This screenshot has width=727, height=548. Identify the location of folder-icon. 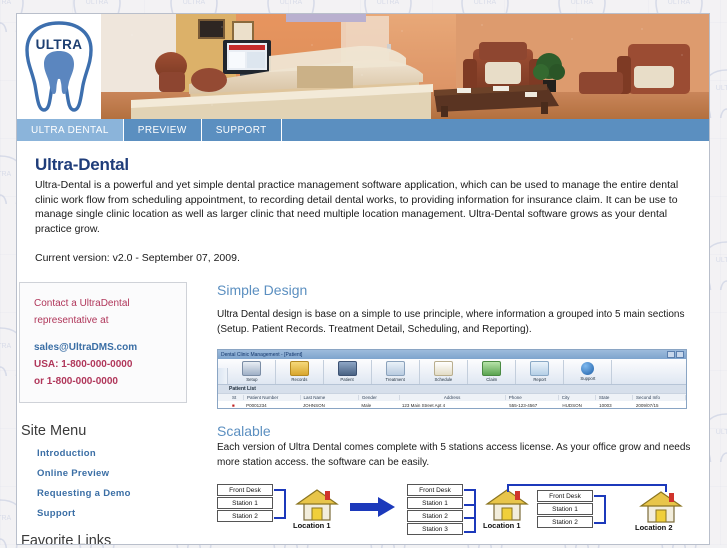
(299, 368).